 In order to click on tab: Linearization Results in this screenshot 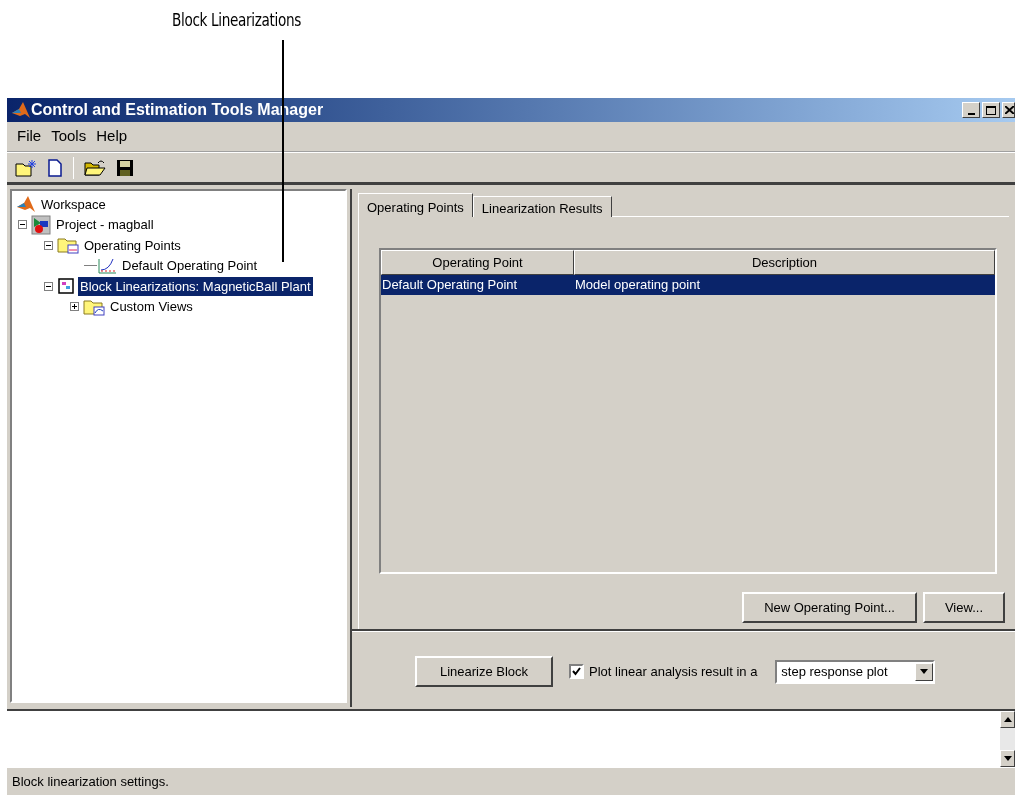, I will do `click(542, 206)`.